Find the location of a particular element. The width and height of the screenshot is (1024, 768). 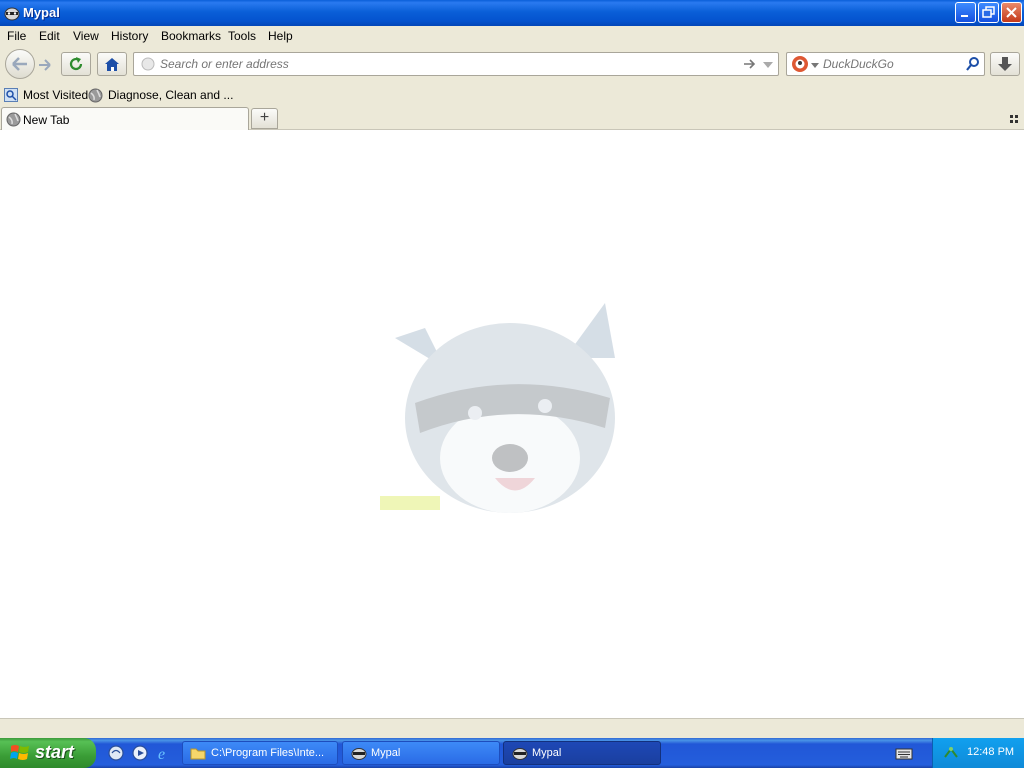

search-input is located at coordinates (890, 64).